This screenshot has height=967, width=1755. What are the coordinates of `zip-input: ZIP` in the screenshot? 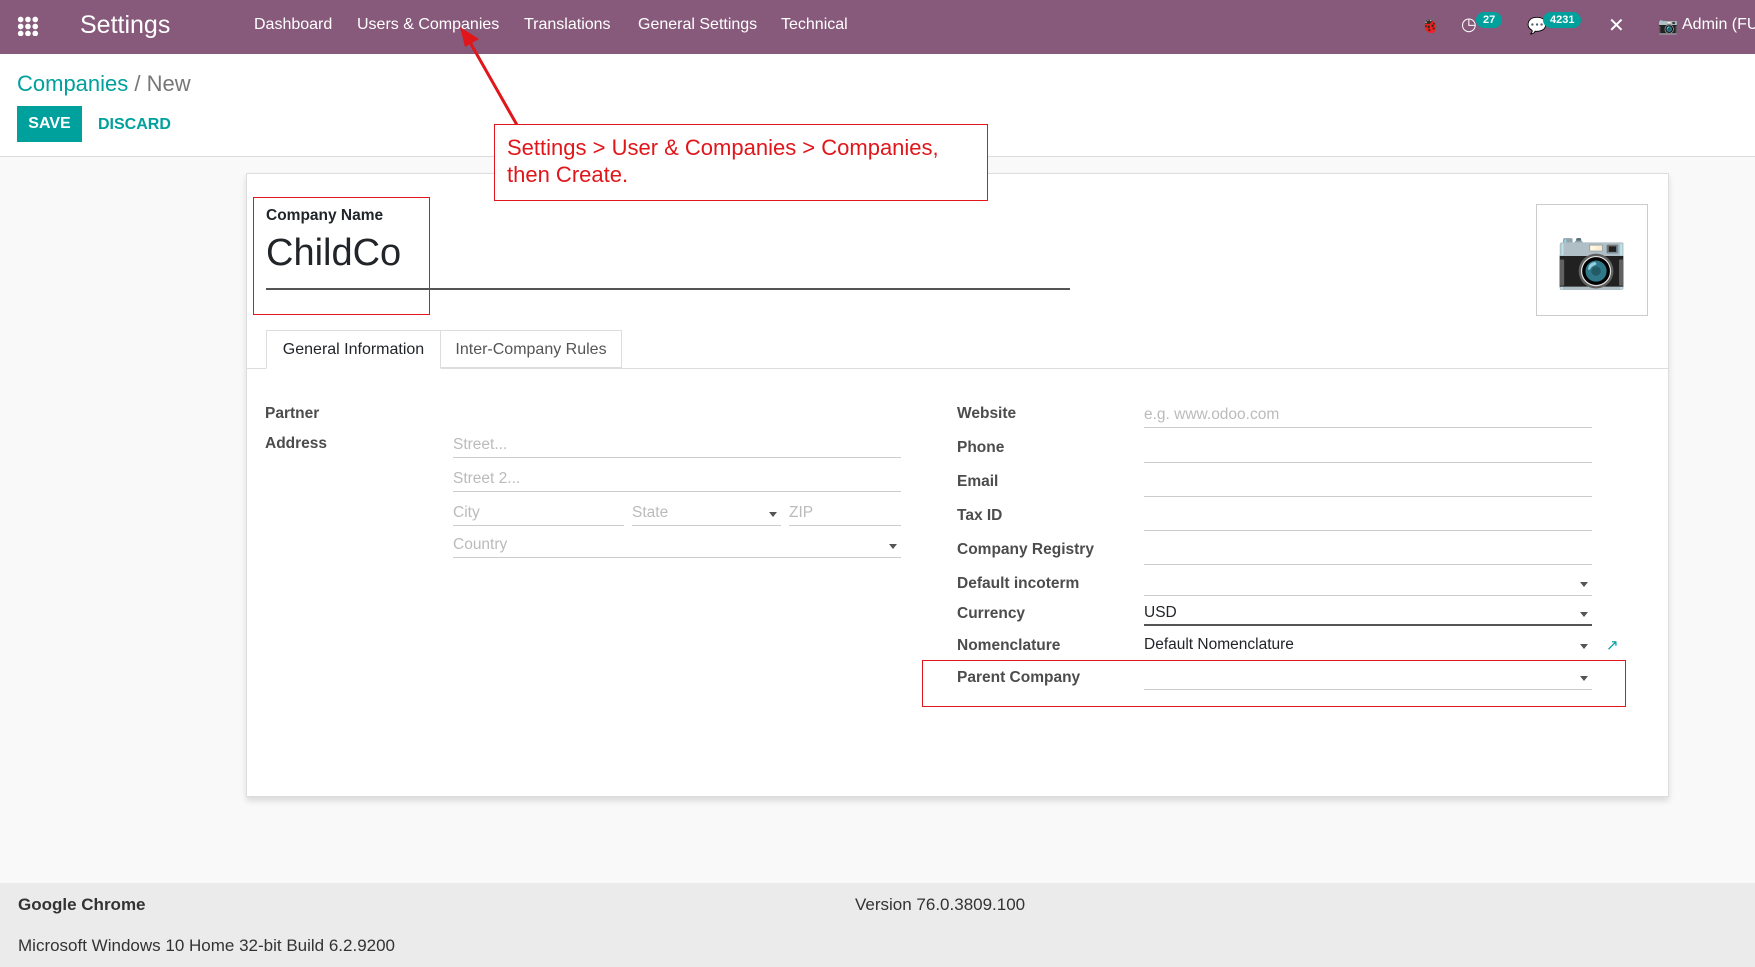 It's located at (845, 514).